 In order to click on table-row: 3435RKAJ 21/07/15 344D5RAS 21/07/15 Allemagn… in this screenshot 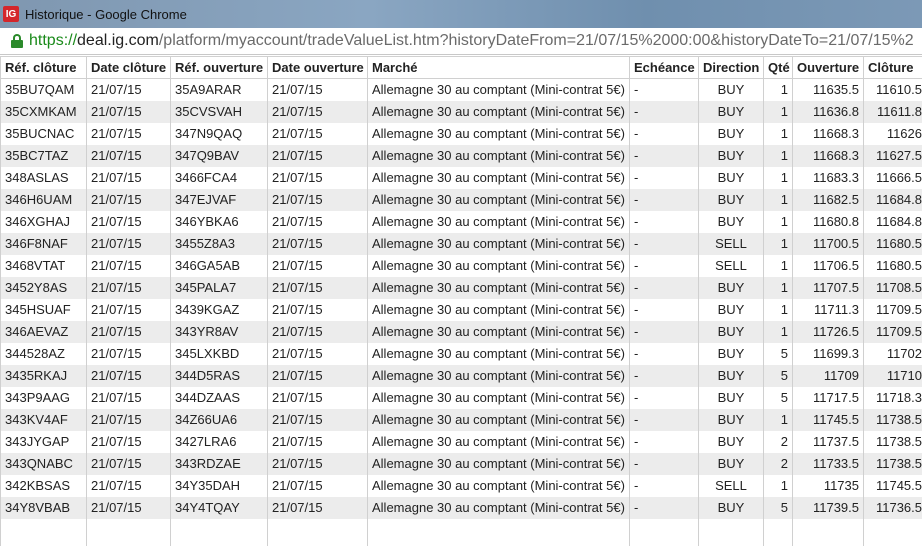, I will do `click(461, 375)`.